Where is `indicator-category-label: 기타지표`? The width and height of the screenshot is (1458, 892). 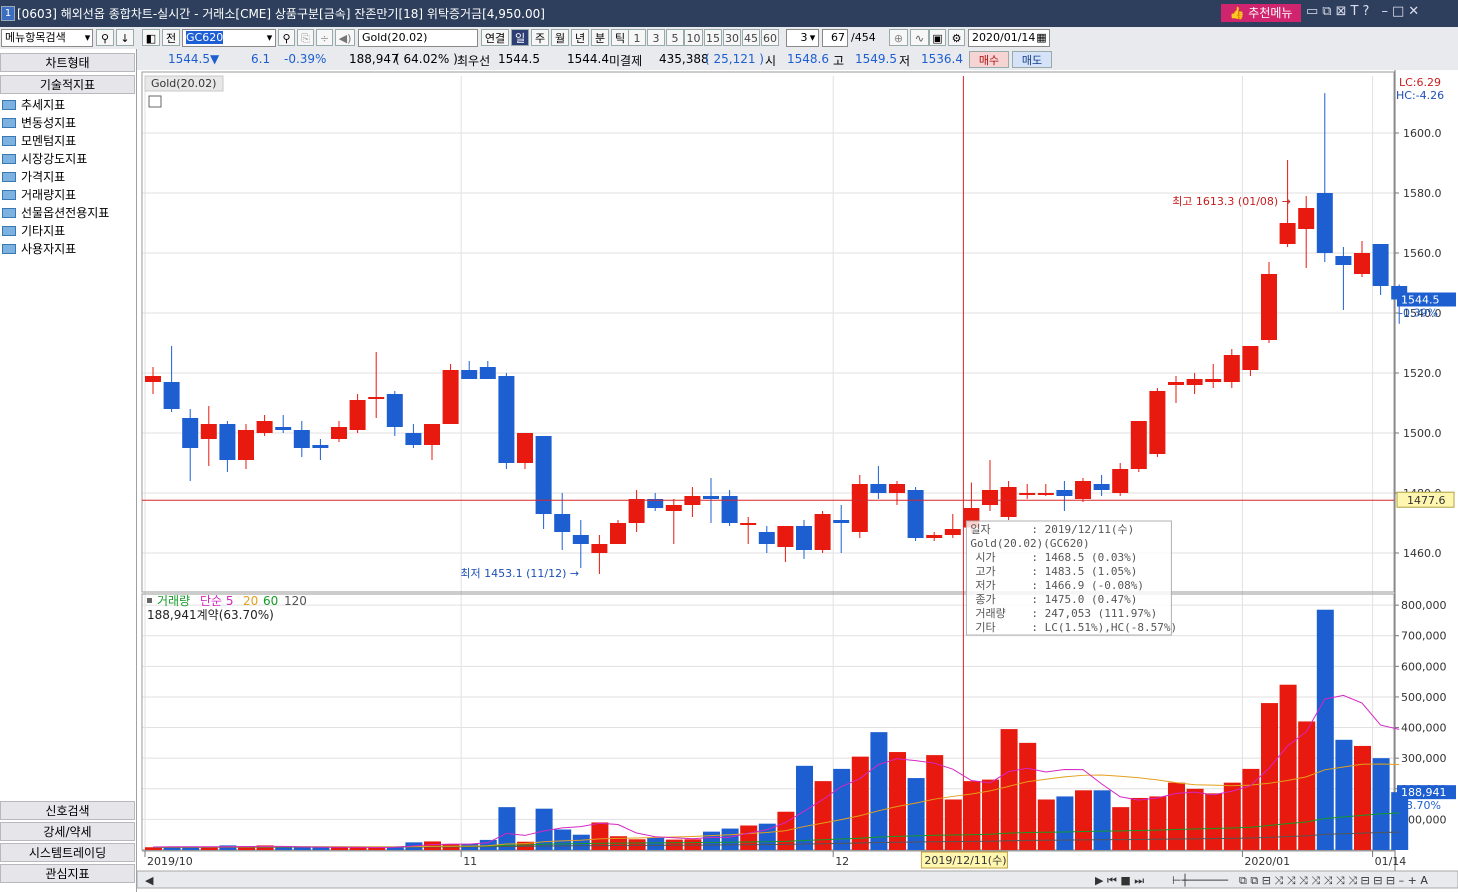 indicator-category-label: 기타지표 is located at coordinates (43, 231).